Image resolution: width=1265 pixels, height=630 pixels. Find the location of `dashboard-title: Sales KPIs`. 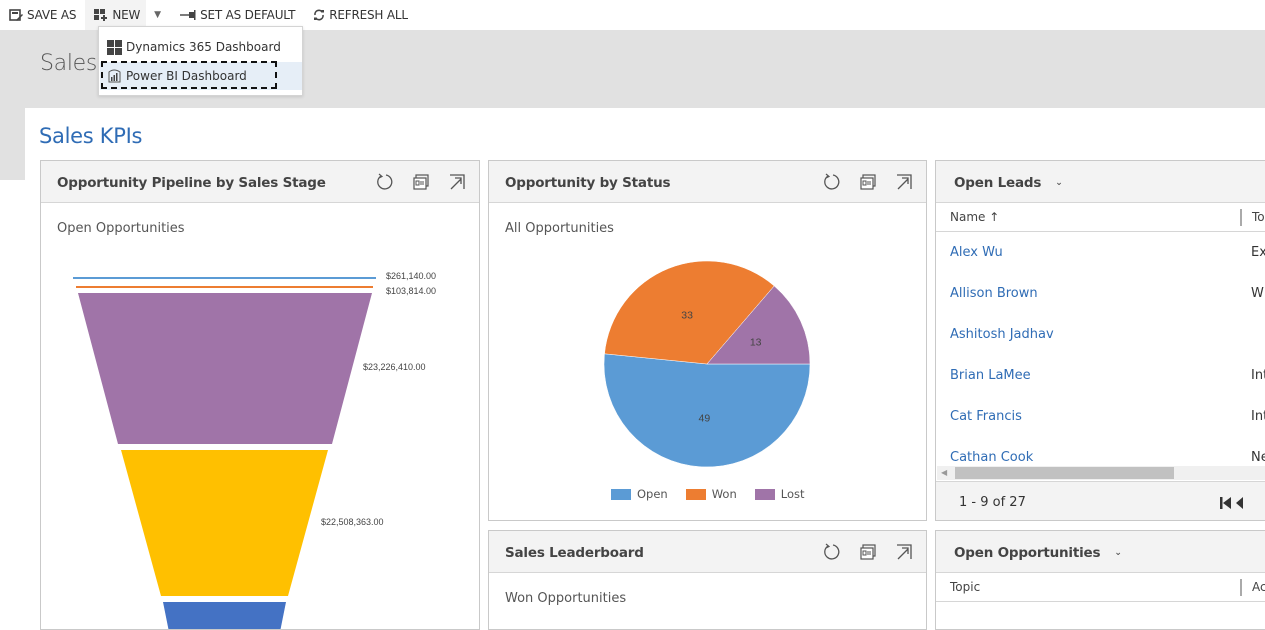

dashboard-title: Sales KPIs is located at coordinates (91, 136).